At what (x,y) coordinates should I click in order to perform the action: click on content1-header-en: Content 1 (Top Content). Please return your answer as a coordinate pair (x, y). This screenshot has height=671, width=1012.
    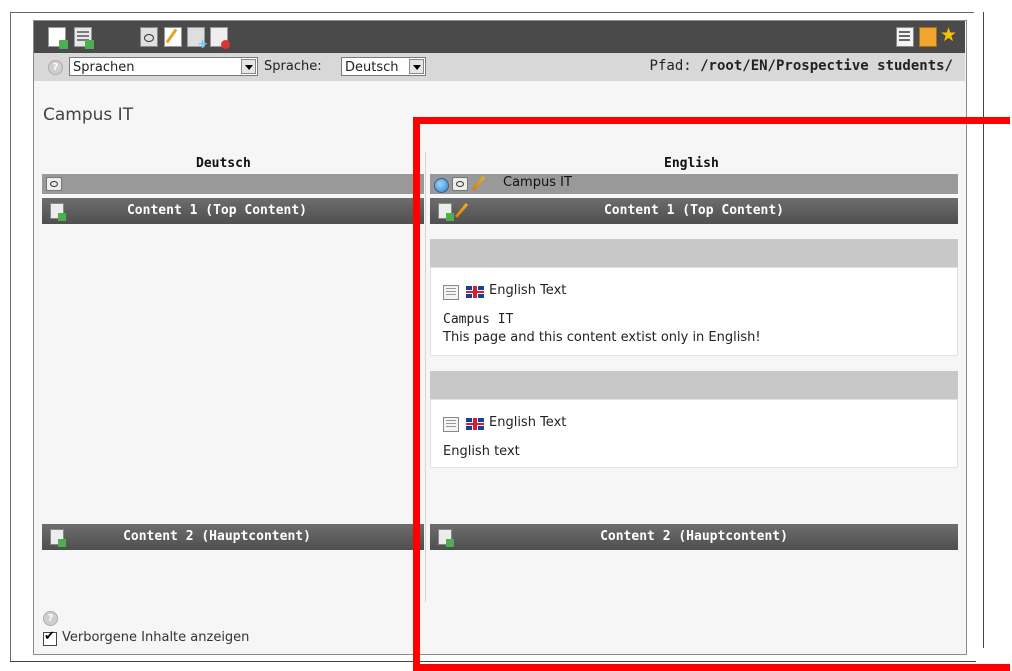
    Looking at the image, I should click on (694, 211).